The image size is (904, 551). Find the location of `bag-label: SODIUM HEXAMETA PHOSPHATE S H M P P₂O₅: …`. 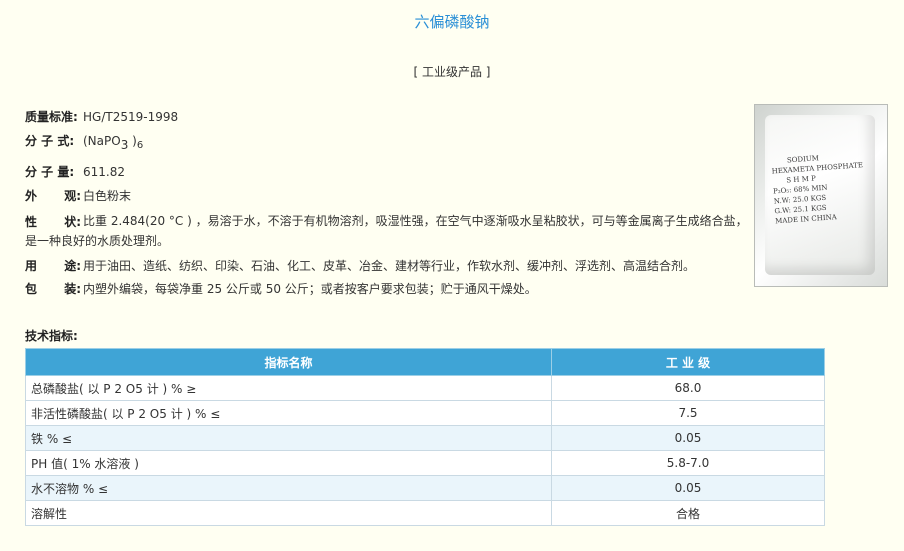

bag-label: SODIUM HEXAMETA PHOSPHATE S H M P P₂O₅: … is located at coordinates (817, 190).